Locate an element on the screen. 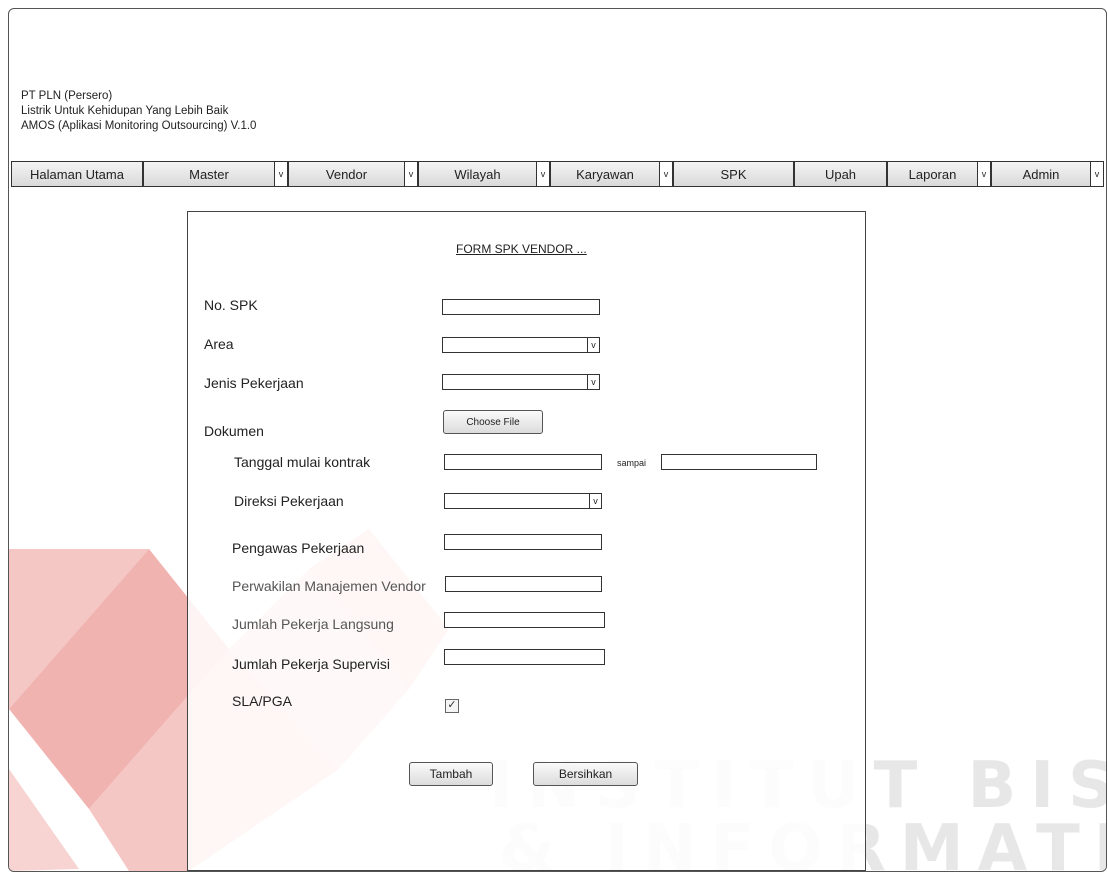  menu-upah: Upah is located at coordinates (840, 174).